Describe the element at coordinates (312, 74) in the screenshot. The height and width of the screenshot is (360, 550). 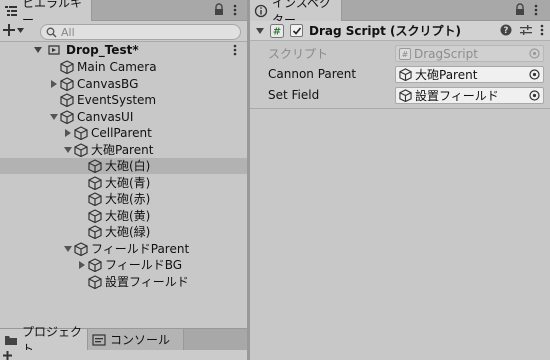
I see `field-label-cannon-parent: Cannon Parent` at that location.